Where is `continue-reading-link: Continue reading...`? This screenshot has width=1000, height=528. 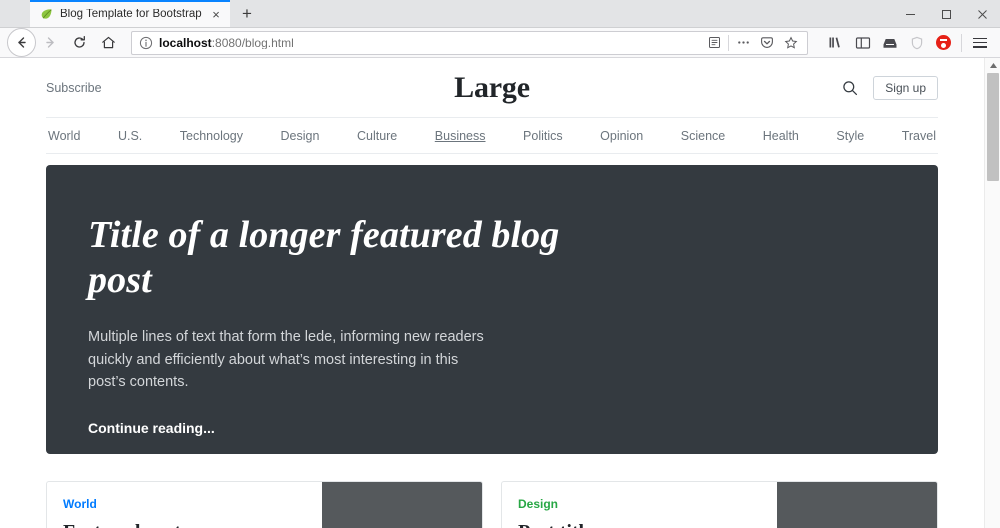
continue-reading-link: Continue reading... is located at coordinates (151, 428).